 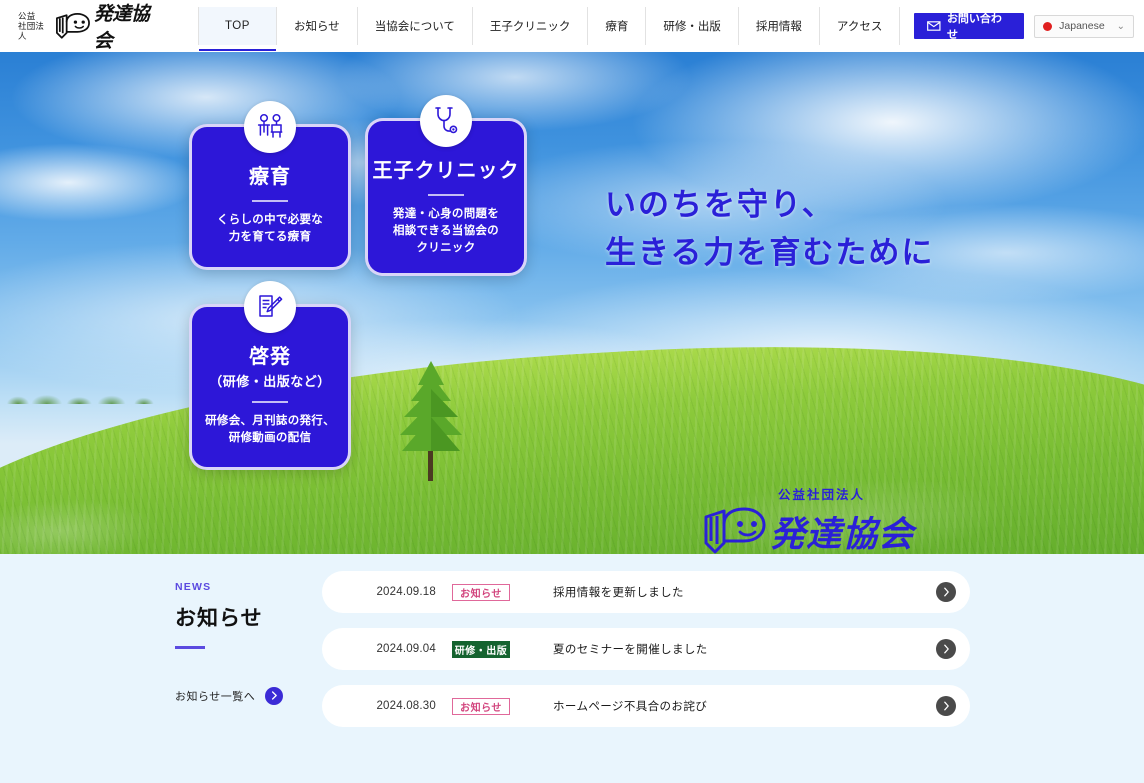 I want to click on document-pencil-icon, so click(x=271, y=306).